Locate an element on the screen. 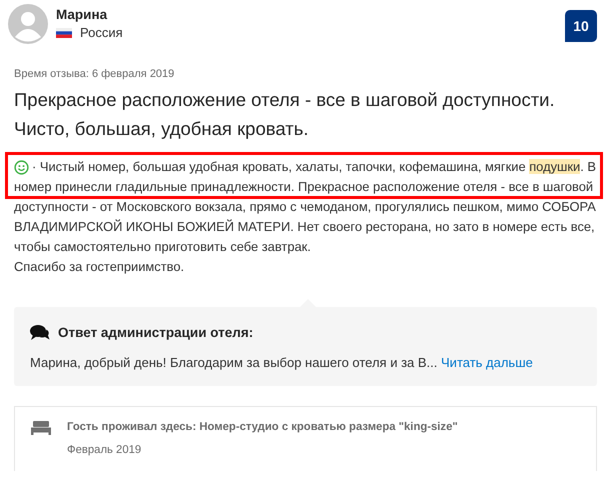  flag-icon is located at coordinates (64, 33).